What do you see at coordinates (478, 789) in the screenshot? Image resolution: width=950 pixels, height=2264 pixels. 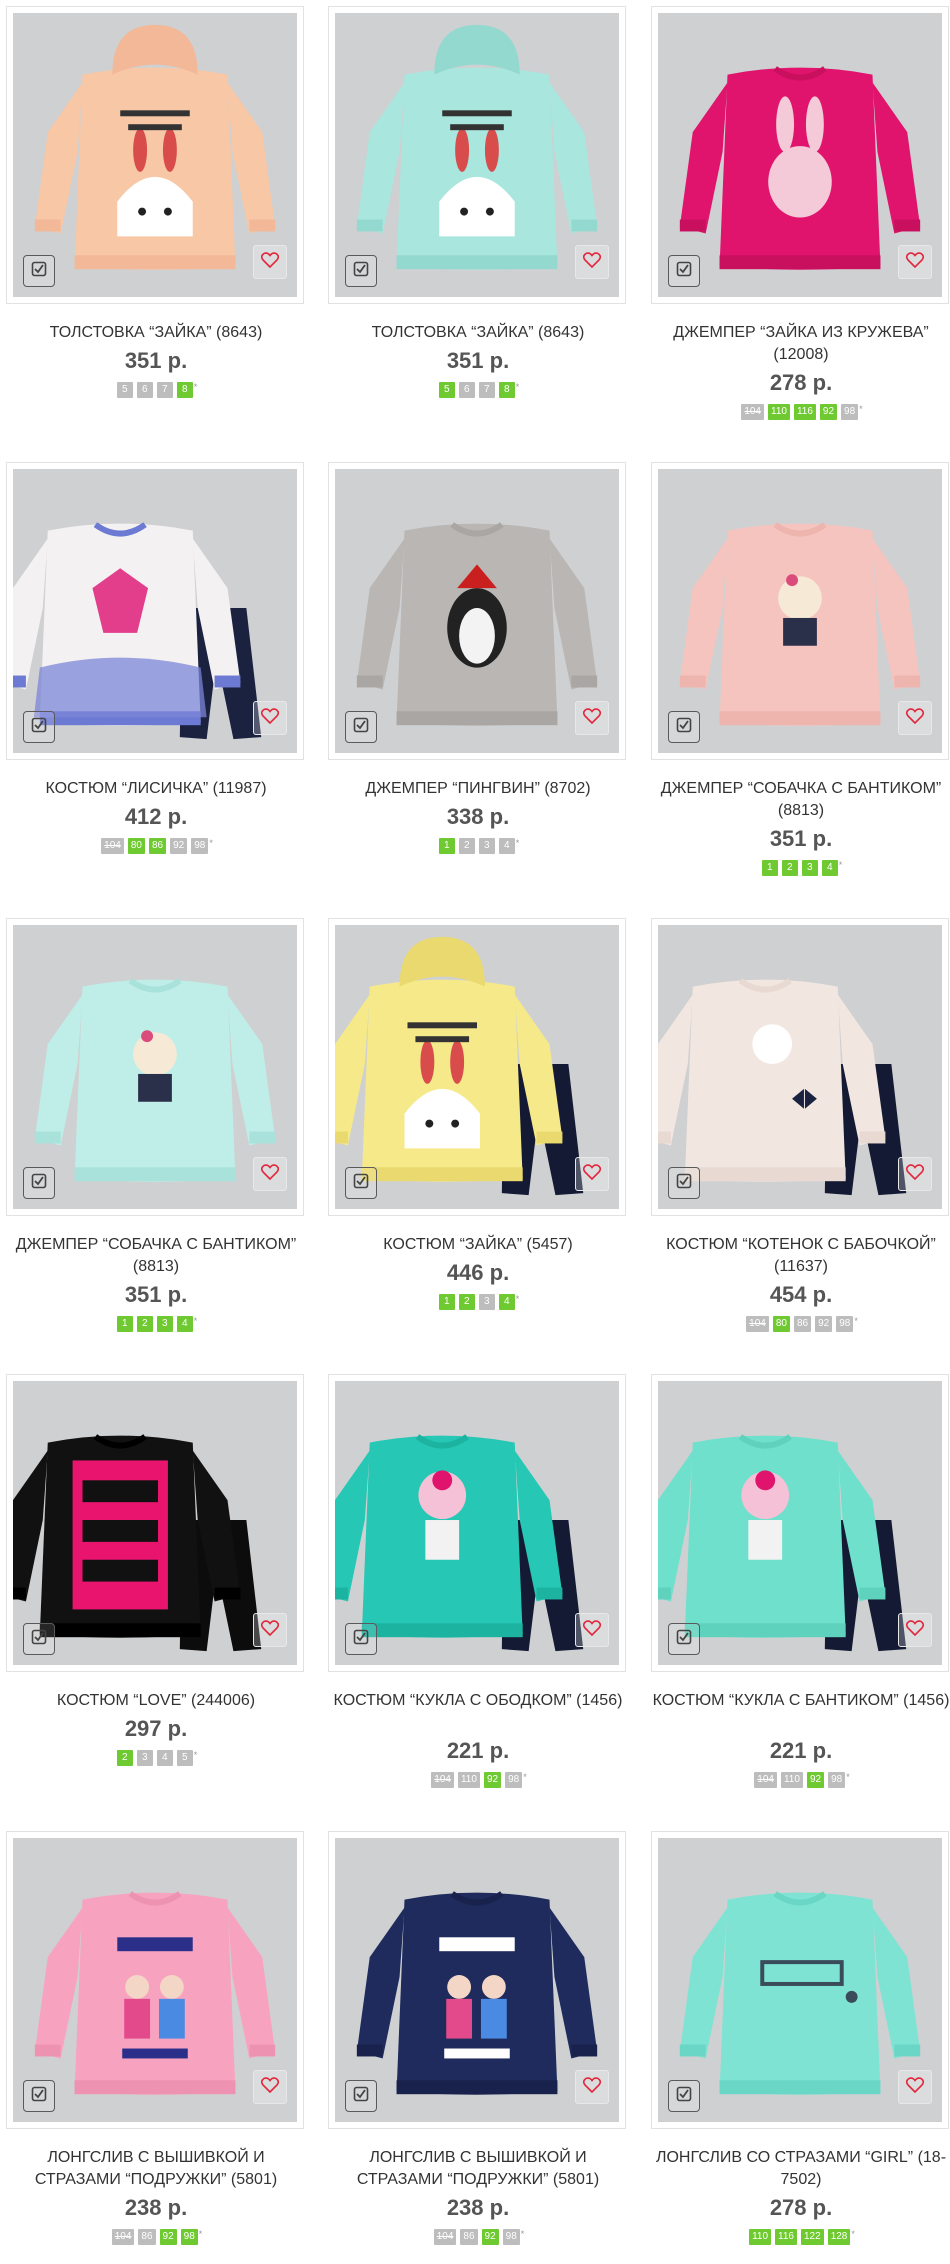 I see `product-name: ДЖЕМПЕР “ПИНГВИН” (8702)` at bounding box center [478, 789].